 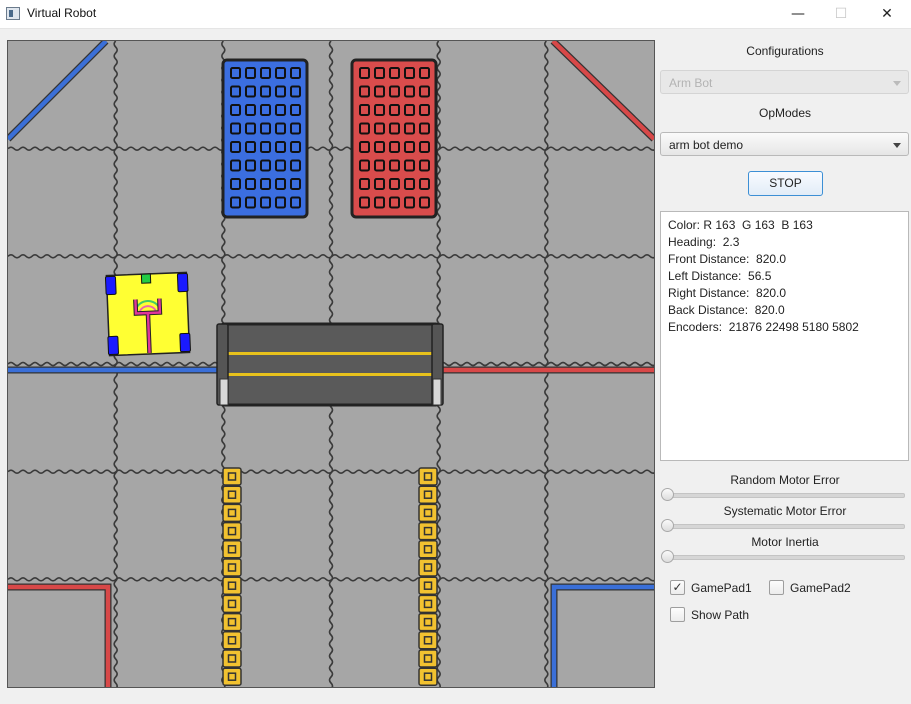 What do you see at coordinates (455, 14) in the screenshot?
I see `window-titlebar: Virtual Robot — ☐ ✕` at bounding box center [455, 14].